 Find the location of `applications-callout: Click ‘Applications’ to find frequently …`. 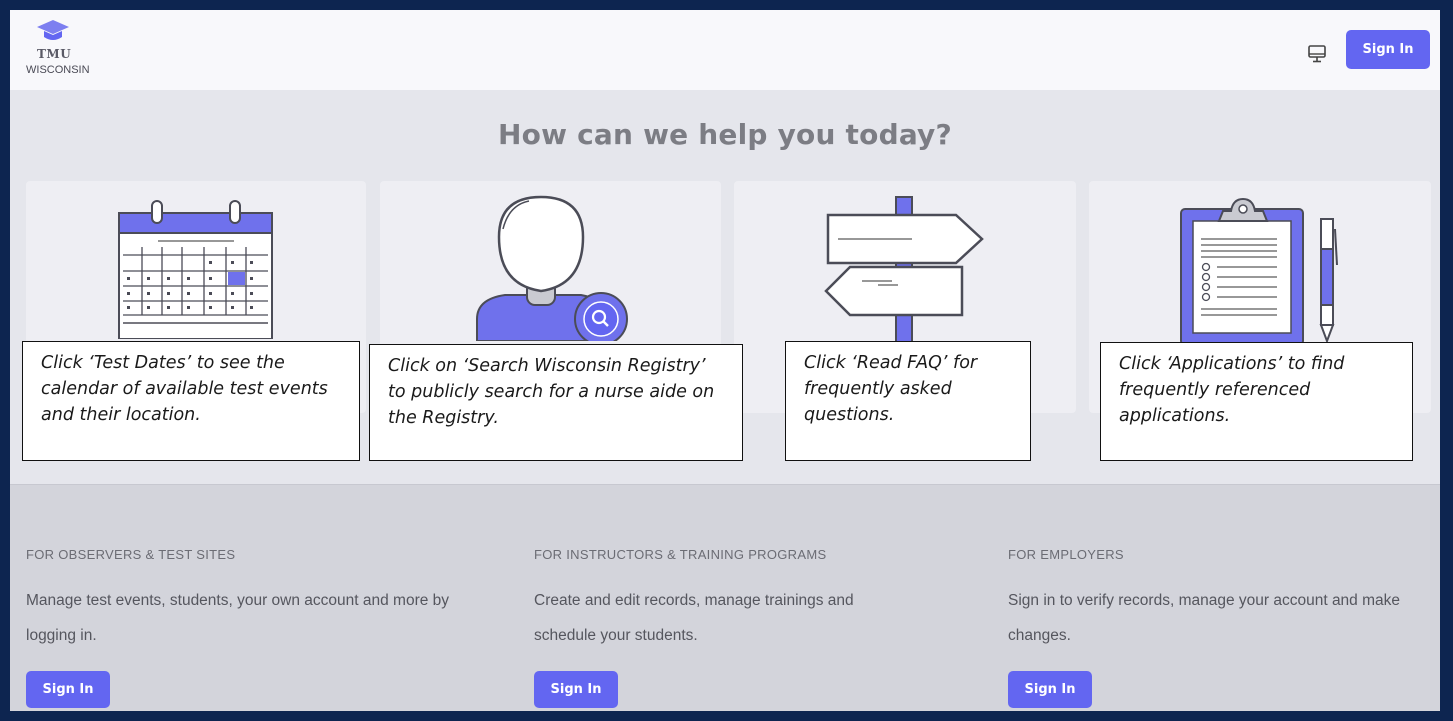

applications-callout: Click ‘Applications’ to find frequently … is located at coordinates (1256, 401).